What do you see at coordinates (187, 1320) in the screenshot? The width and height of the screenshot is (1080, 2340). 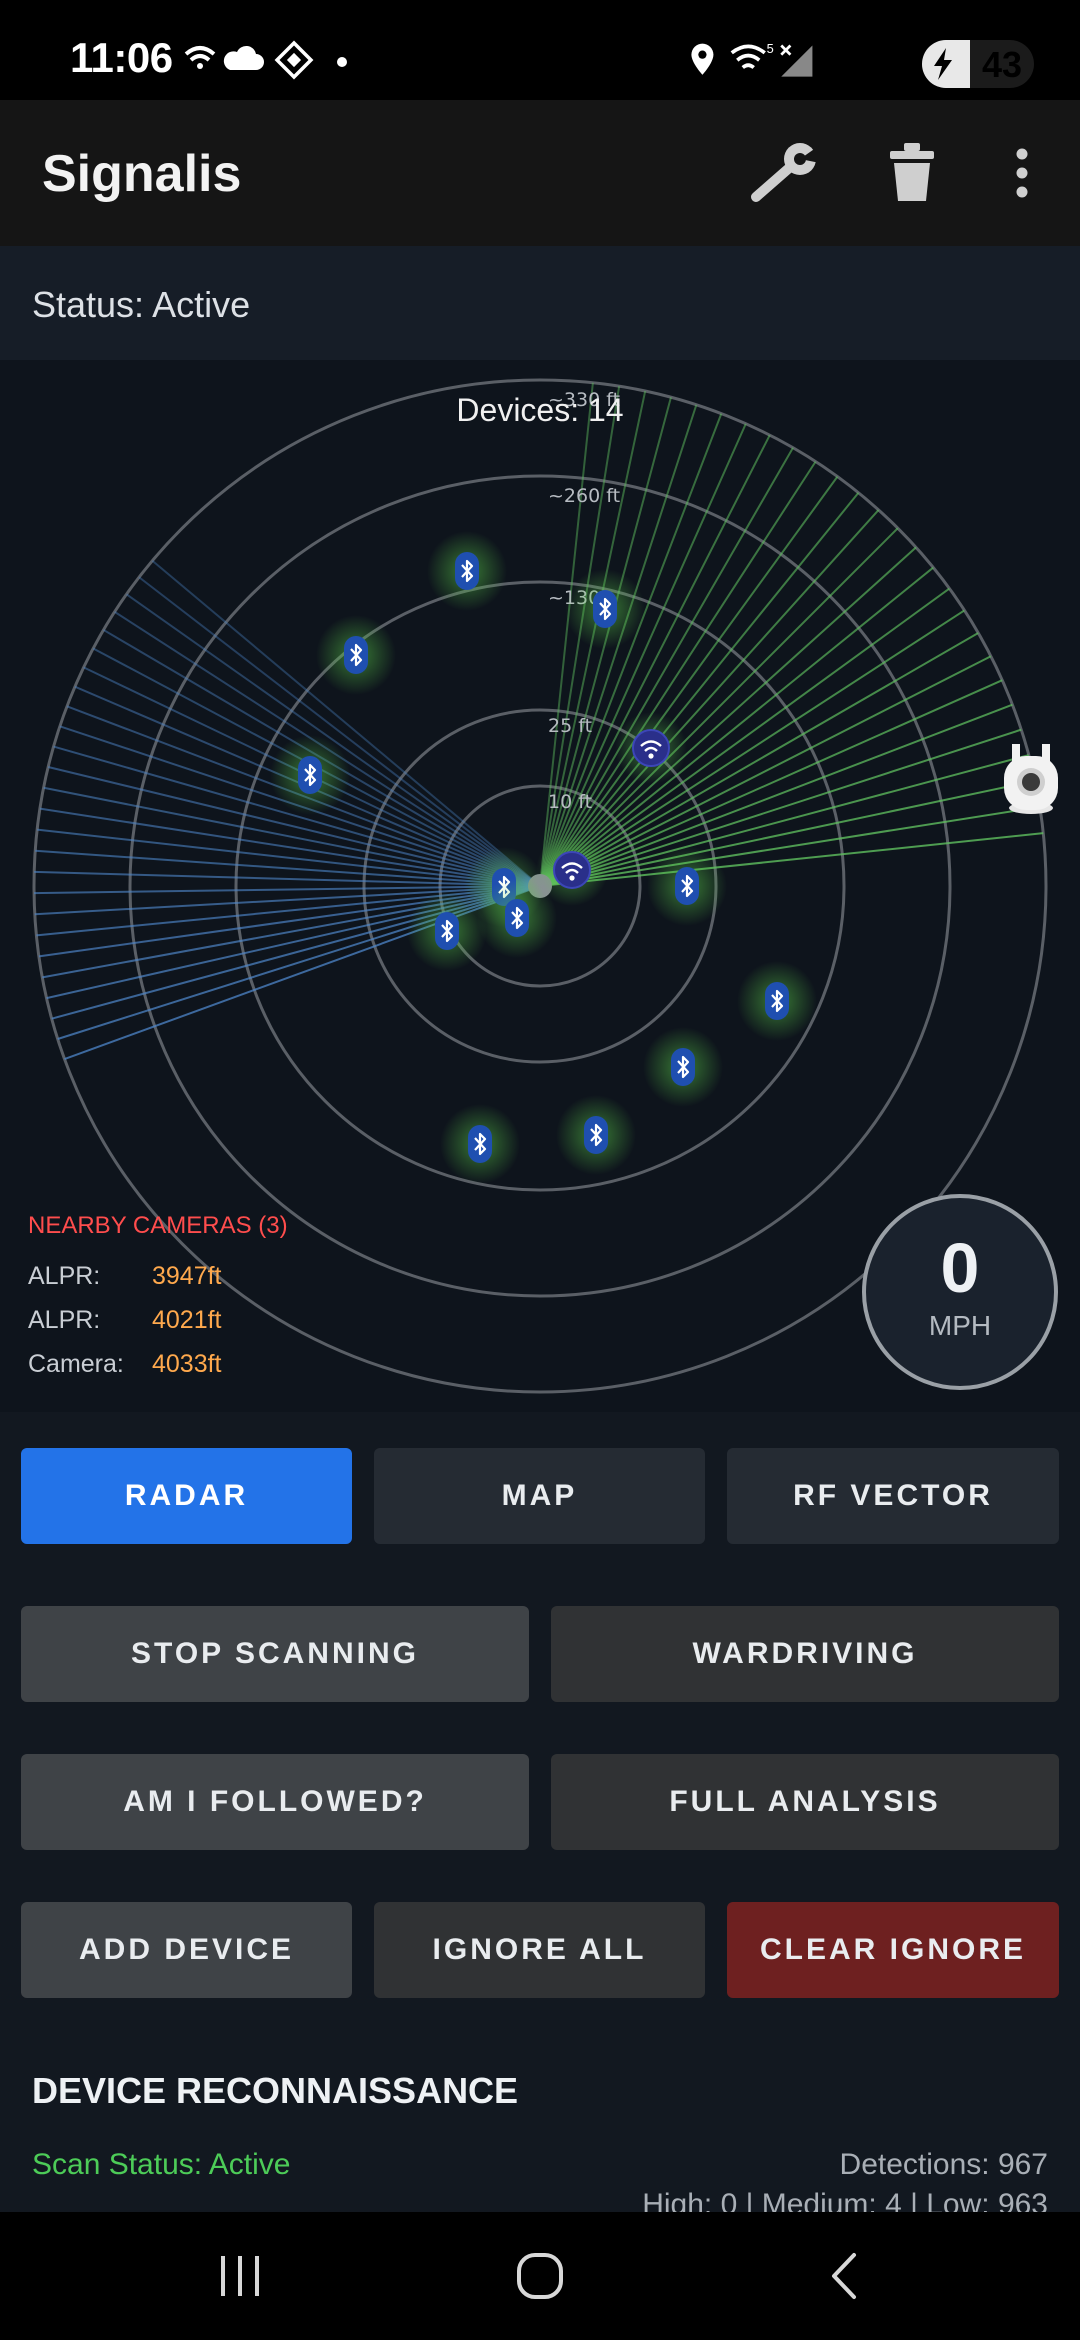 I see `camera-distance: 4021ft` at bounding box center [187, 1320].